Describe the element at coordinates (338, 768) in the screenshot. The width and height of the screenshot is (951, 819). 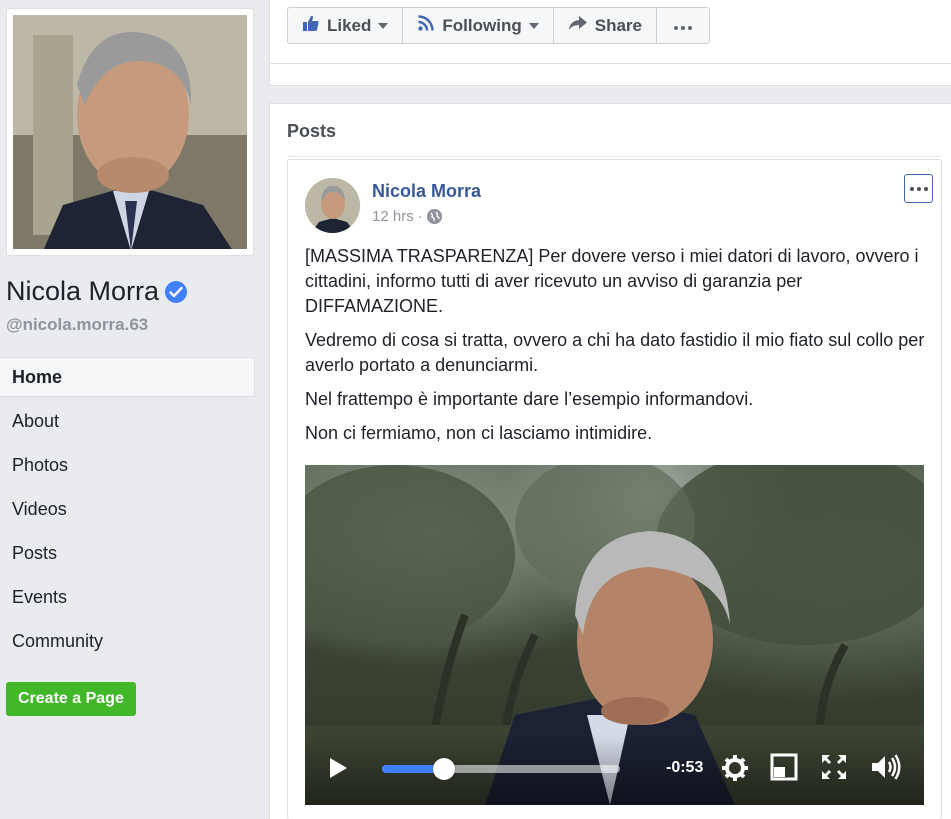
I see `play-icon` at that location.